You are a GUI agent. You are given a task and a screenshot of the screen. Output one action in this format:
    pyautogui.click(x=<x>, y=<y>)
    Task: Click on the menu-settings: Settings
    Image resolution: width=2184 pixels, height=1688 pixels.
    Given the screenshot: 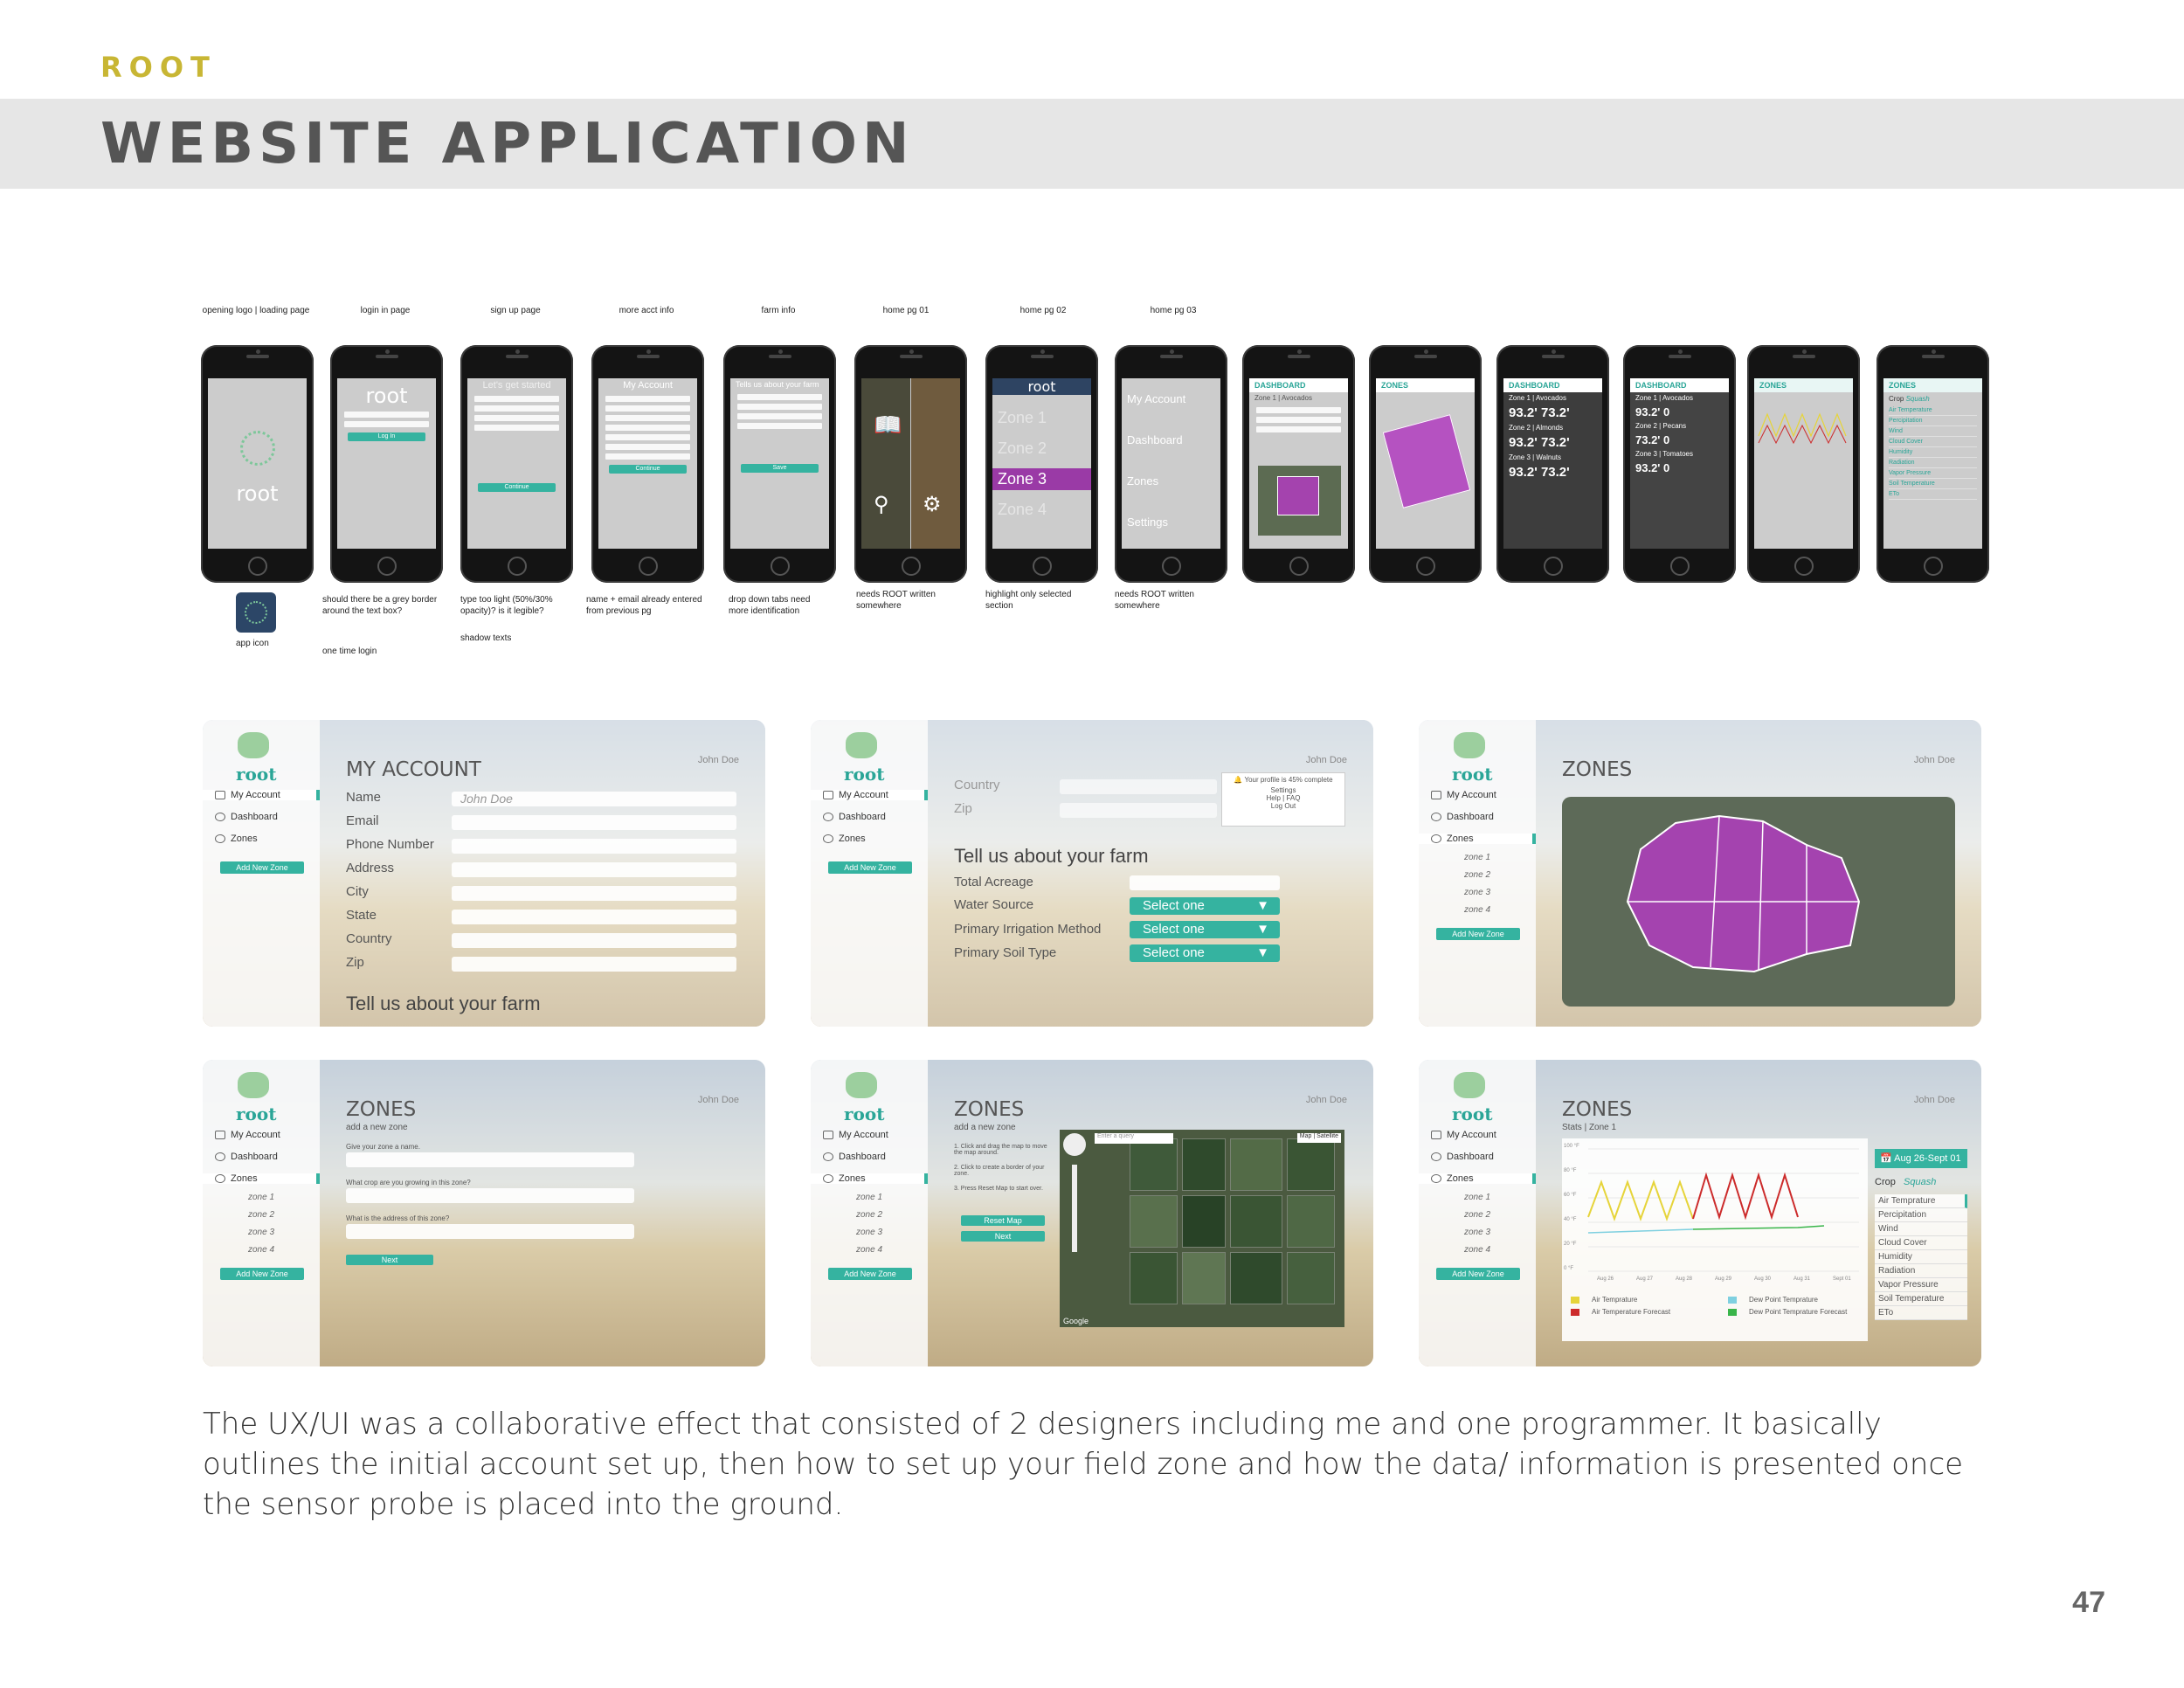 What is the action you would take?
    pyautogui.click(x=1283, y=790)
    